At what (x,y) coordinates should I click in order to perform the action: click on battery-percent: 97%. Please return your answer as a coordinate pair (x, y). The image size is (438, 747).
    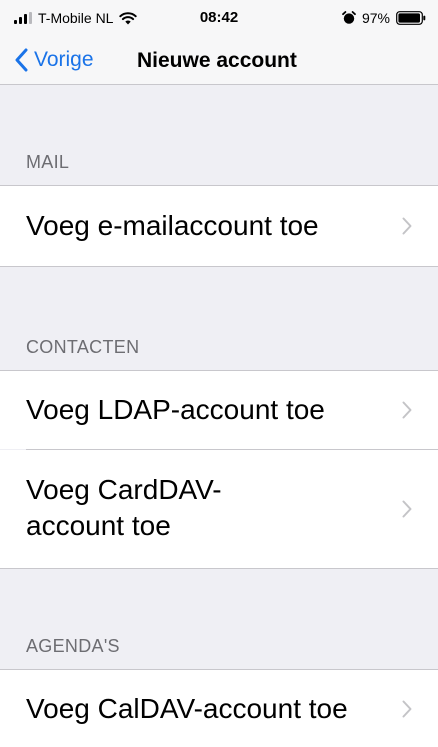
    Looking at the image, I should click on (375, 18).